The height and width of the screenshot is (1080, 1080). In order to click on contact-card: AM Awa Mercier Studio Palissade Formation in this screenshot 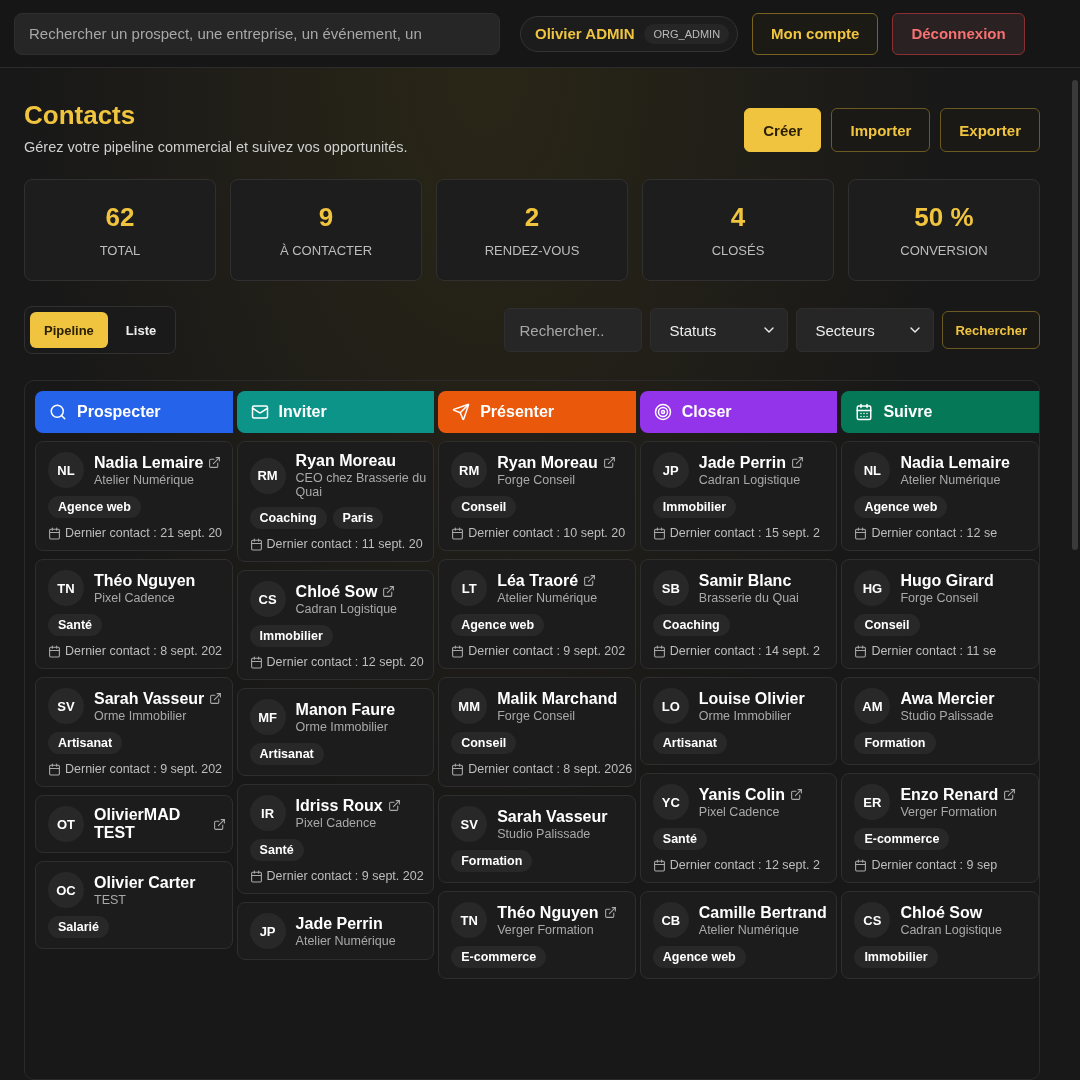, I will do `click(940, 721)`.